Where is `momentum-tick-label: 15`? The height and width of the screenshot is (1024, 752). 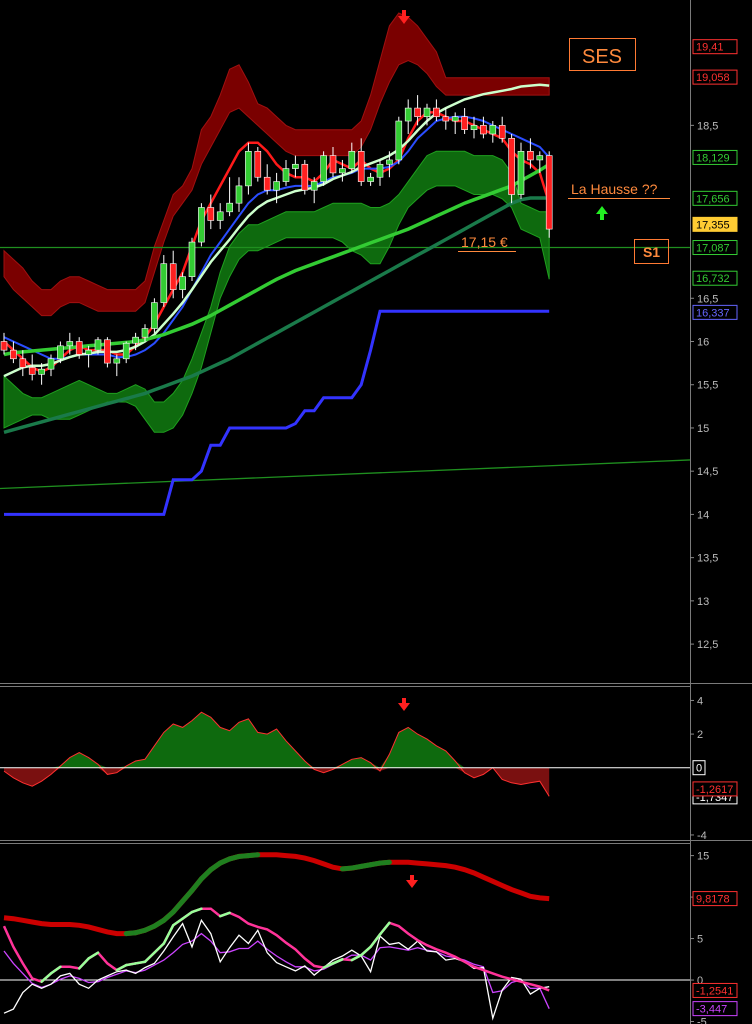
momentum-tick-label: 15 is located at coordinates (703, 857).